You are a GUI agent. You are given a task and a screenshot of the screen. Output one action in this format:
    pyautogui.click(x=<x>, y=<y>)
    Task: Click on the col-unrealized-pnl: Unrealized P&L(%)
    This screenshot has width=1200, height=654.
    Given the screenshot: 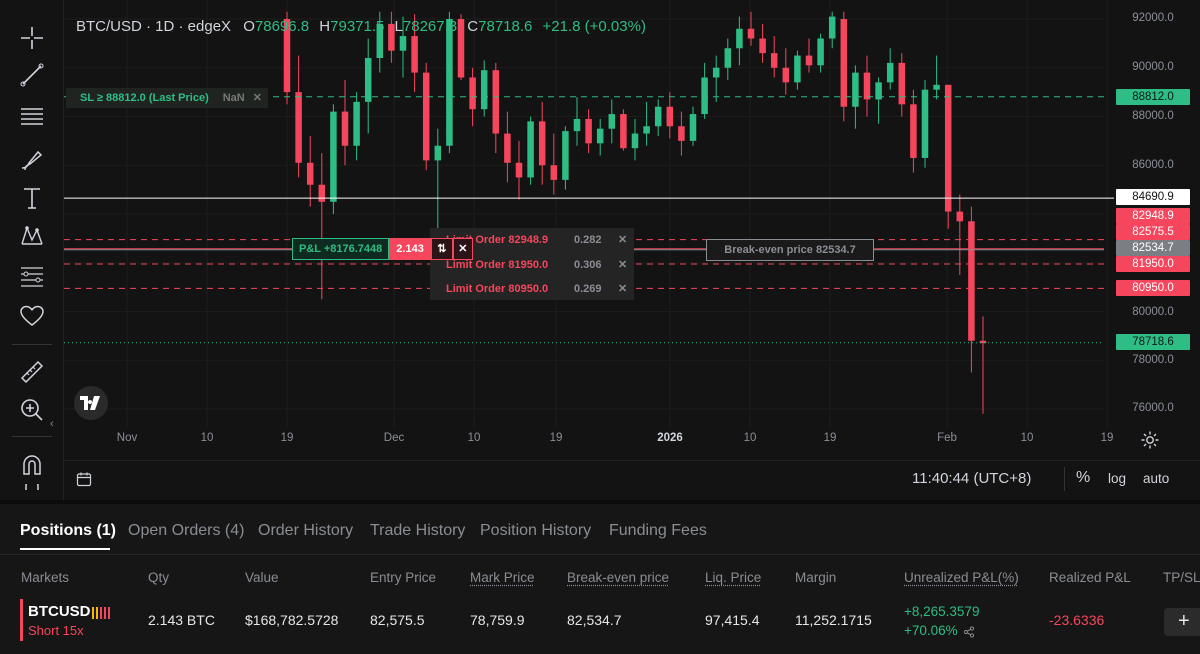 What is the action you would take?
    pyautogui.click(x=961, y=577)
    